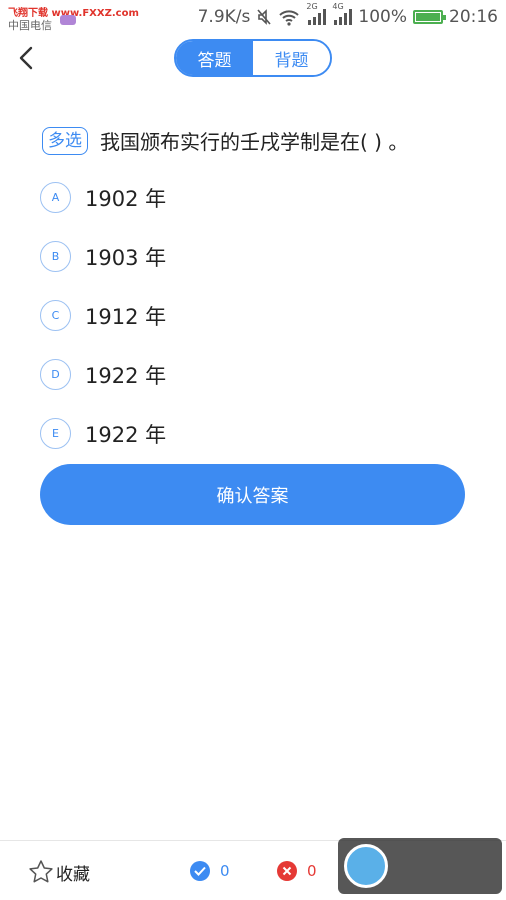  I want to click on carrier-name: 中国电信, so click(30, 25).